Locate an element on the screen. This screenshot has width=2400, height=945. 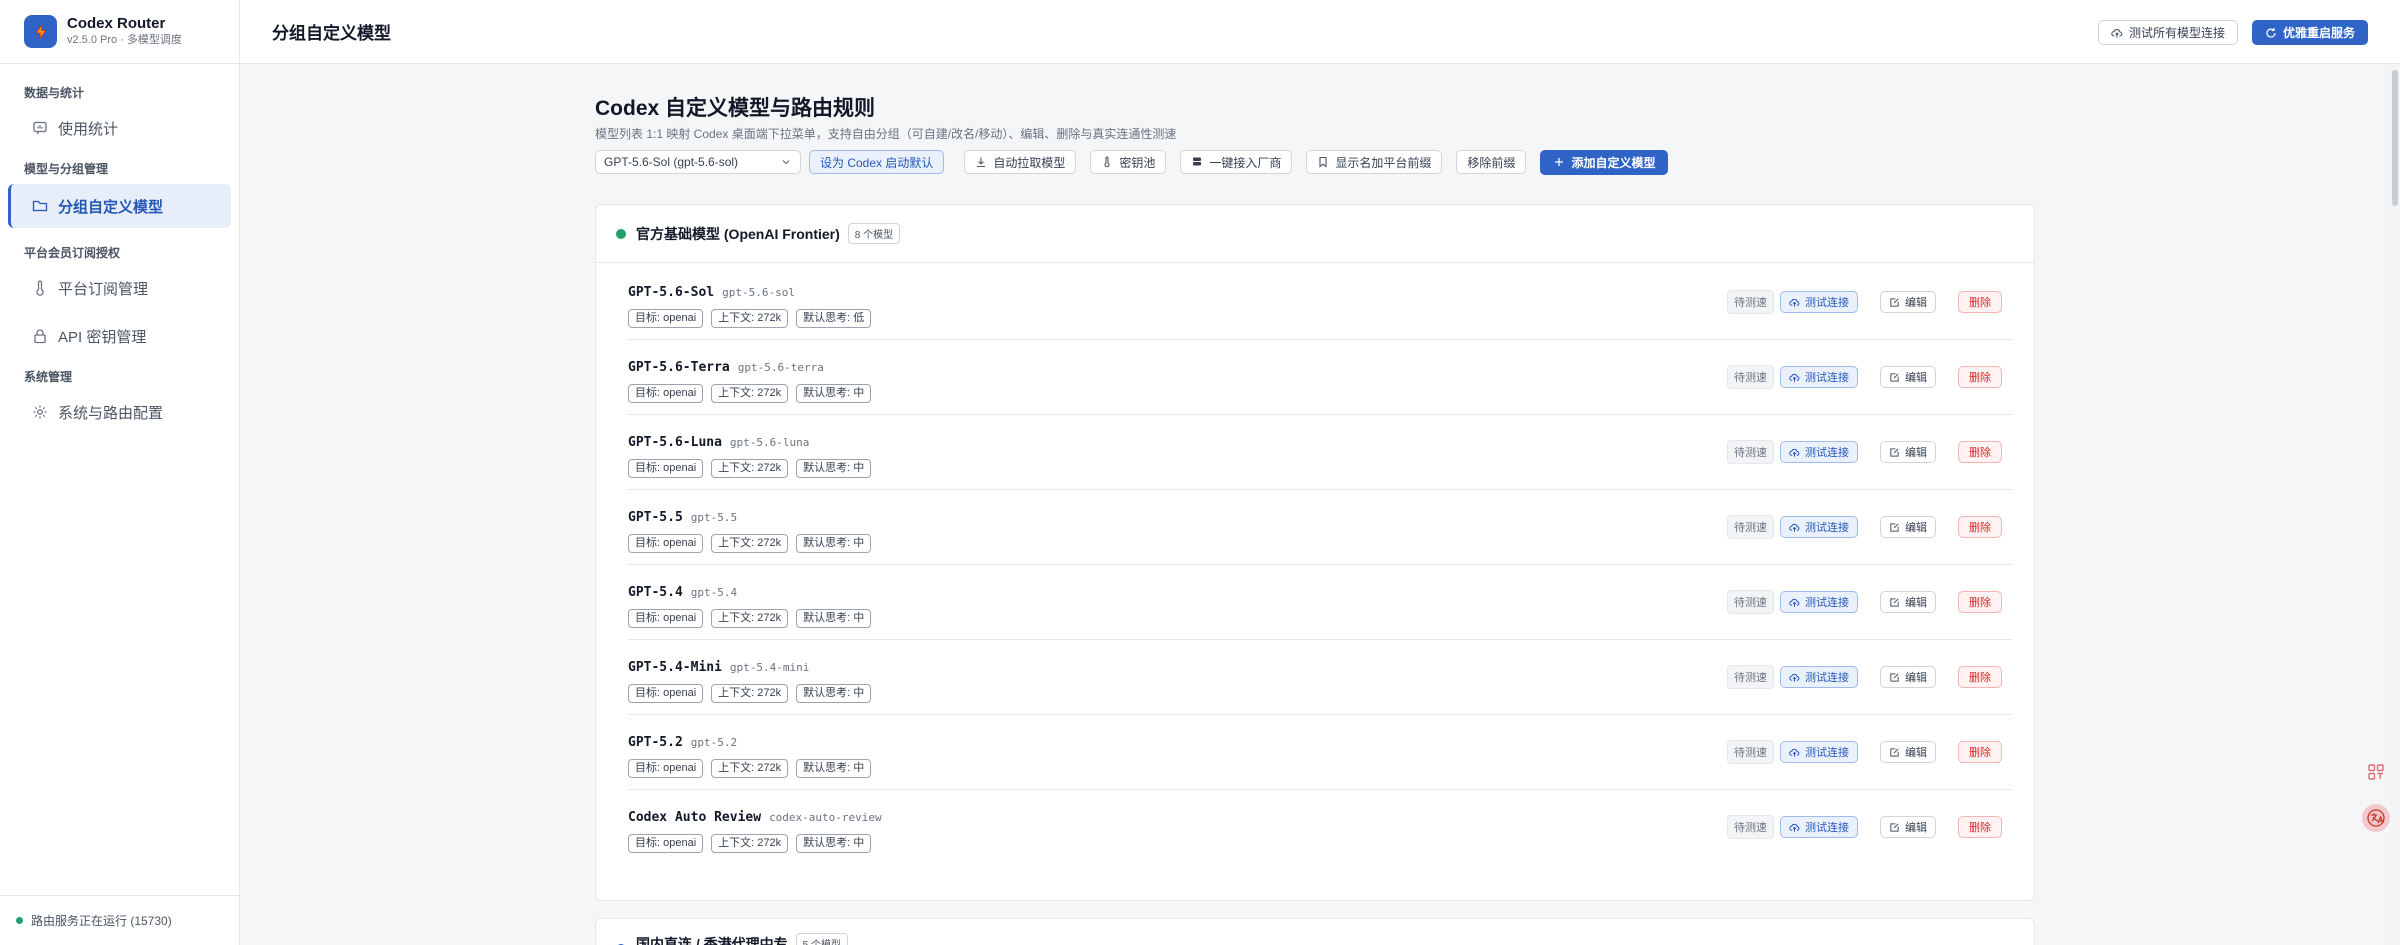
folder-icon is located at coordinates (40, 206).